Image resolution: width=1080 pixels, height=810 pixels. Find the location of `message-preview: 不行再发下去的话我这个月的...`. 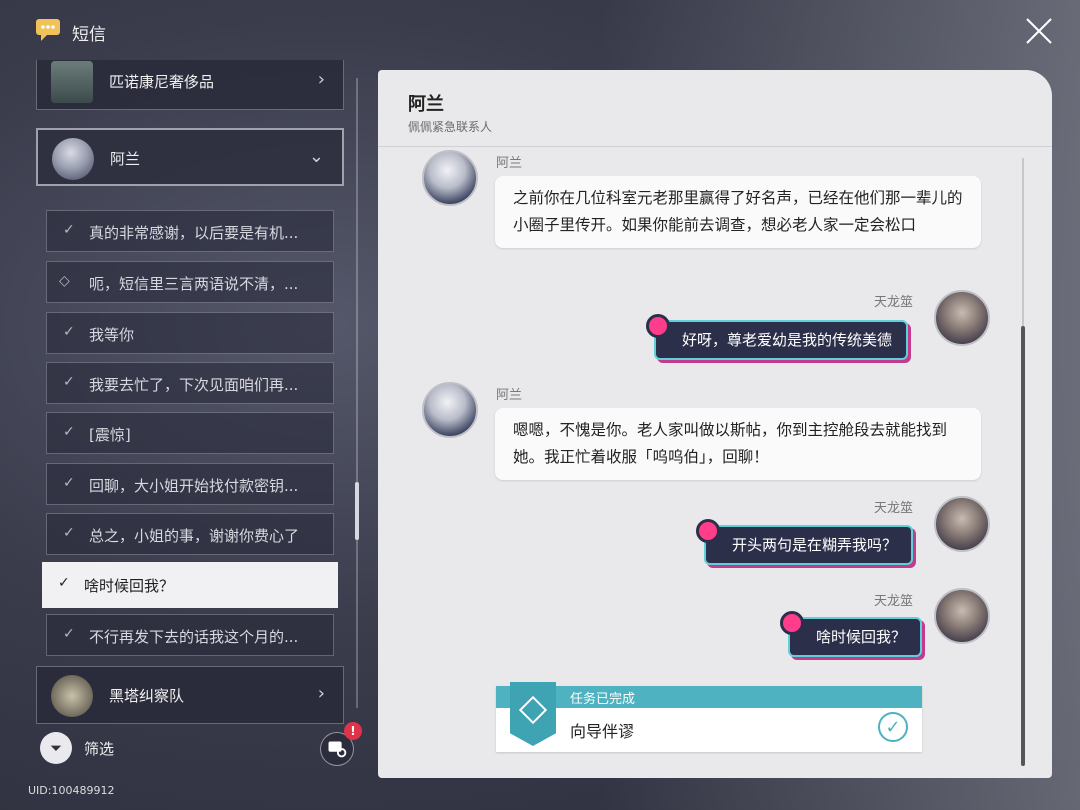

message-preview: 不行再发下去的话我这个月的... is located at coordinates (194, 637).